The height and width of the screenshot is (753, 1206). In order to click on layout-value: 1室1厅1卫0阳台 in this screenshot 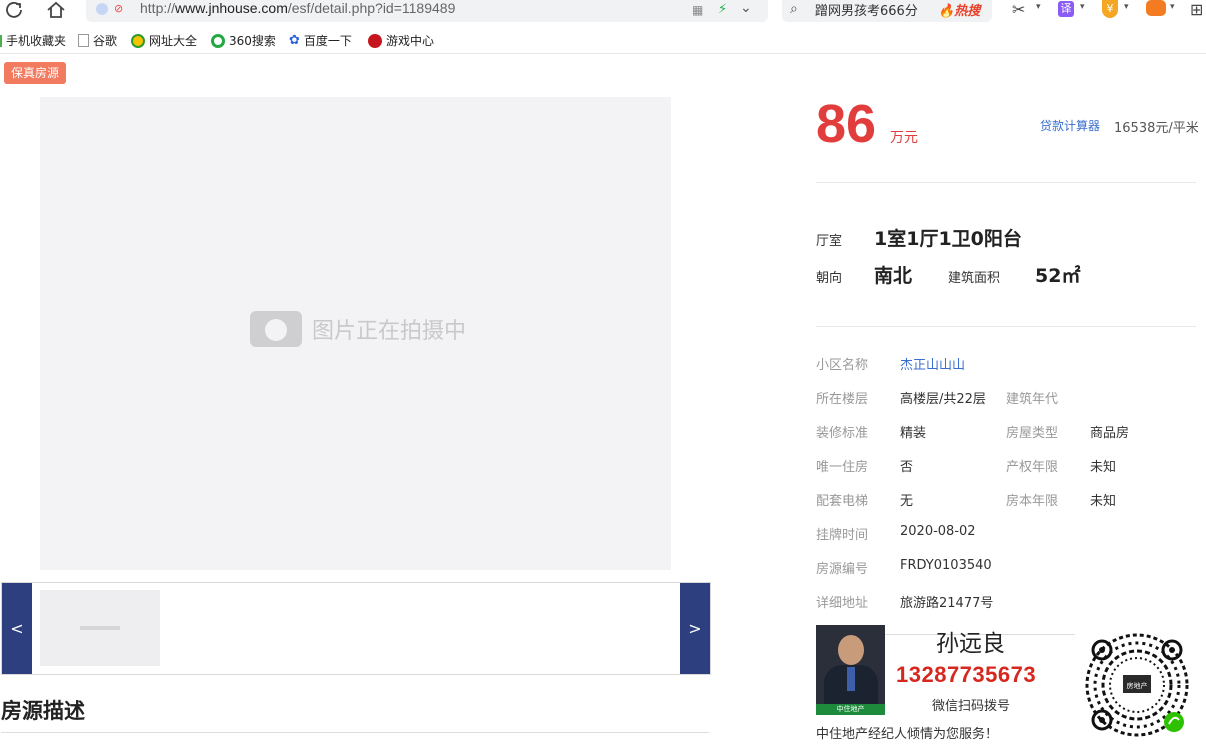, I will do `click(948, 239)`.